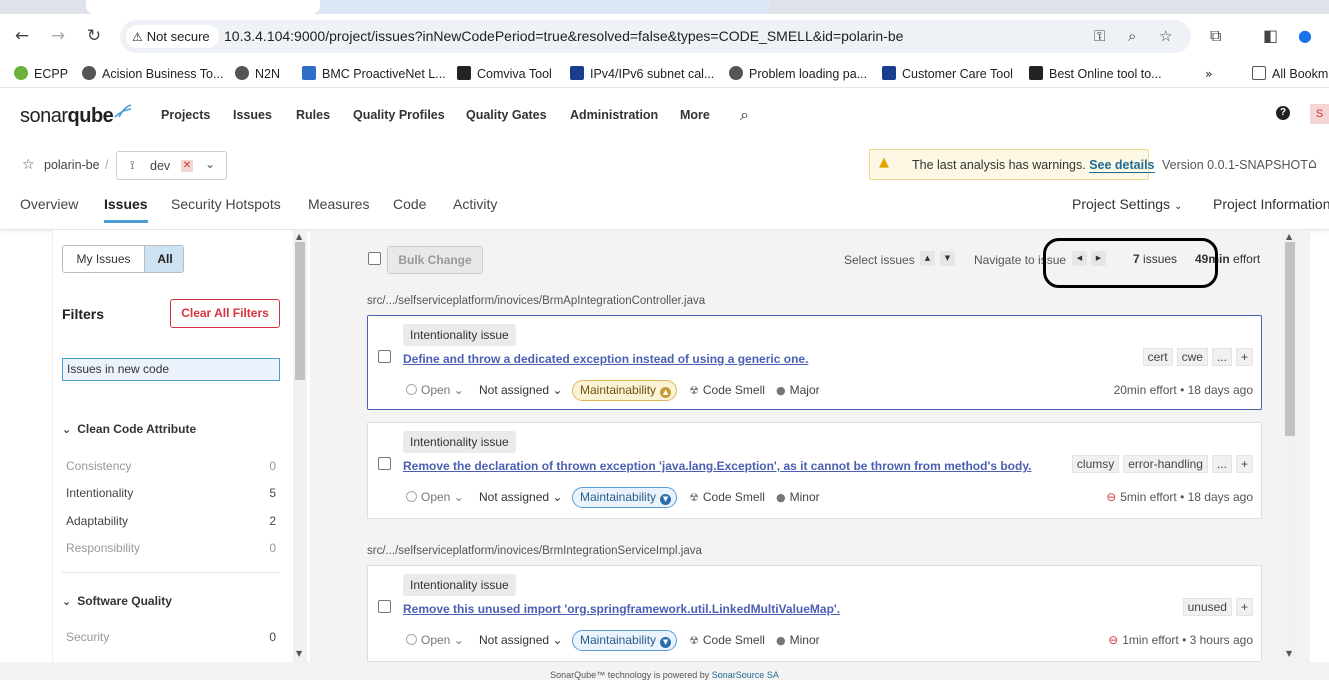 Image resolution: width=1329 pixels, height=688 pixels. I want to click on zoom-icon: ⌕, so click(1132, 36).